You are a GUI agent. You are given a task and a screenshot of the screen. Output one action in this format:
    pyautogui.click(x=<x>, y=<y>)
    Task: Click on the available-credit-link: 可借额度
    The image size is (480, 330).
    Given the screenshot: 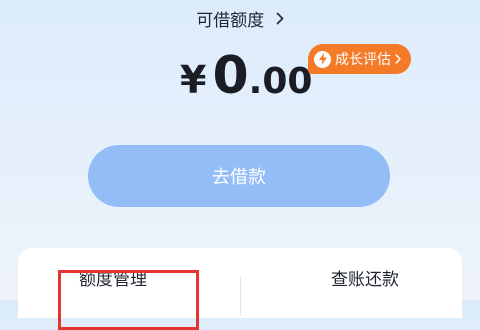 What is the action you would take?
    pyautogui.click(x=240, y=18)
    